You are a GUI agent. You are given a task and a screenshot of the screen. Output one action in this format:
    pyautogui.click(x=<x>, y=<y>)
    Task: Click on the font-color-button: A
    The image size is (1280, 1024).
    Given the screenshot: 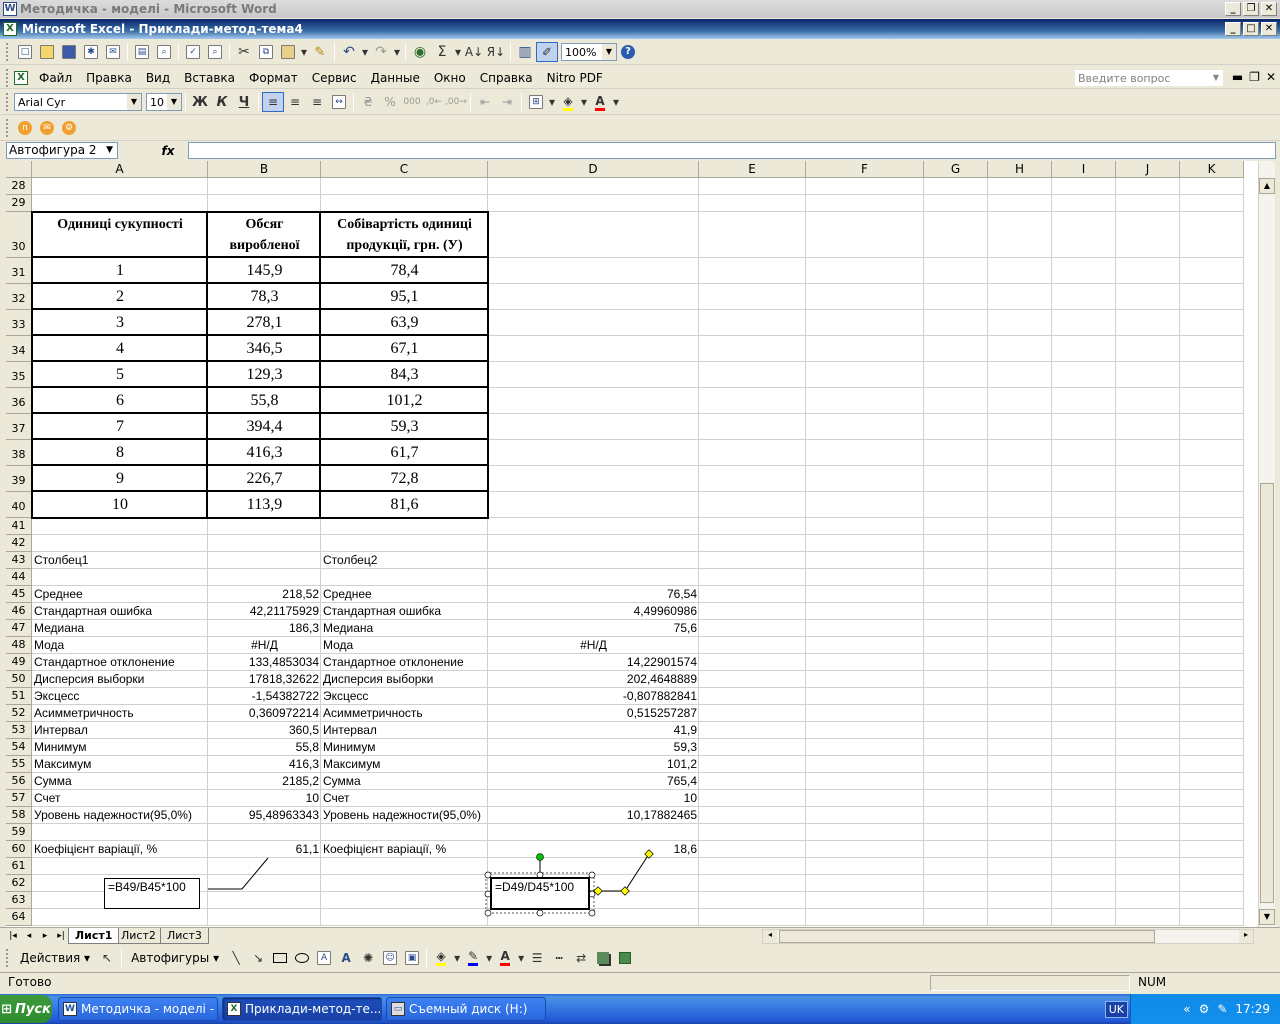 What is the action you would take?
    pyautogui.click(x=600, y=102)
    